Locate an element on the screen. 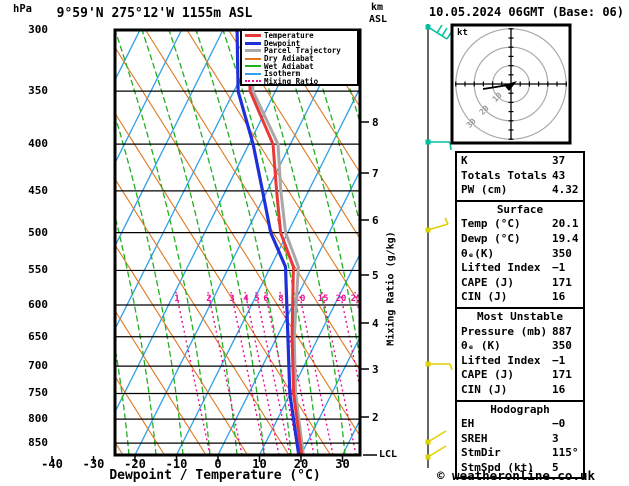 The image size is (629, 486). table-row-value: 37 is located at coordinates (559, 160).